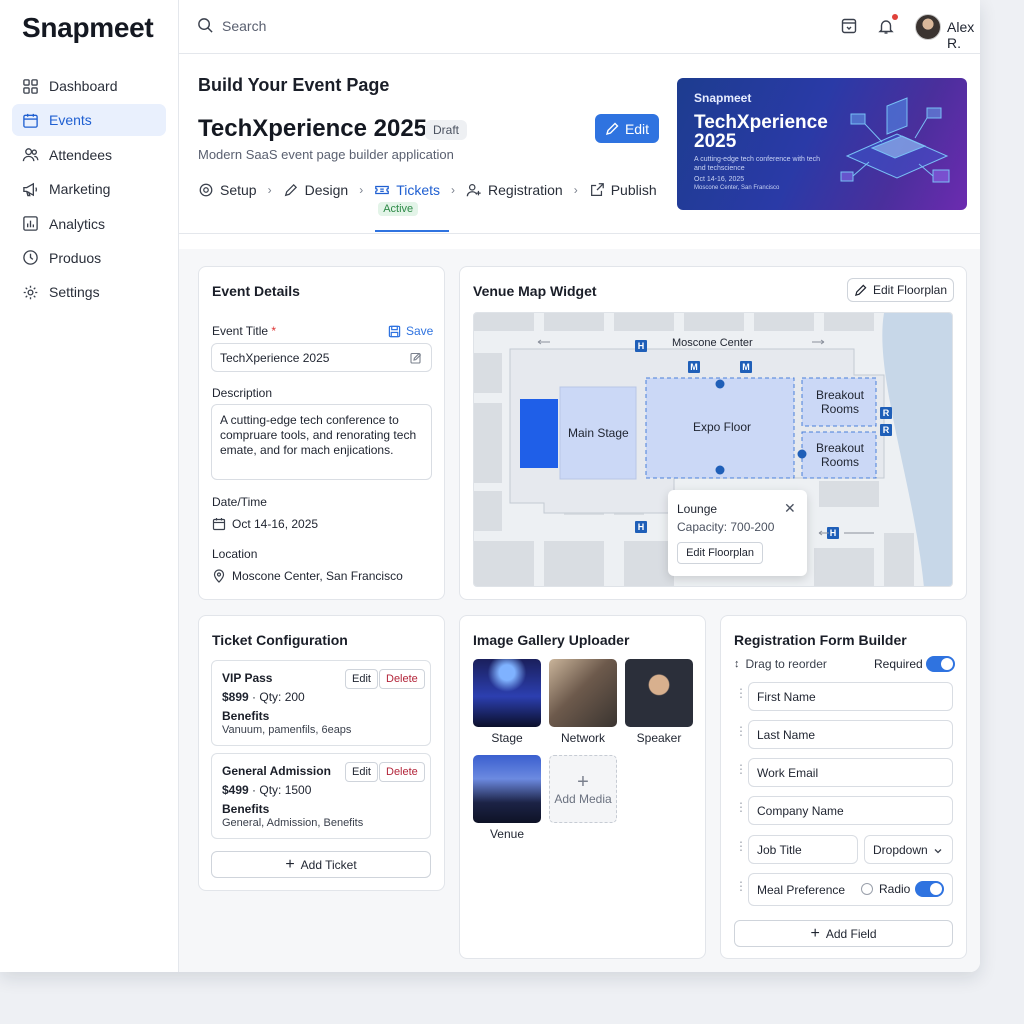  Describe the element at coordinates (850, 810) in the screenshot. I see `form-field-company-name: Company Name` at that location.